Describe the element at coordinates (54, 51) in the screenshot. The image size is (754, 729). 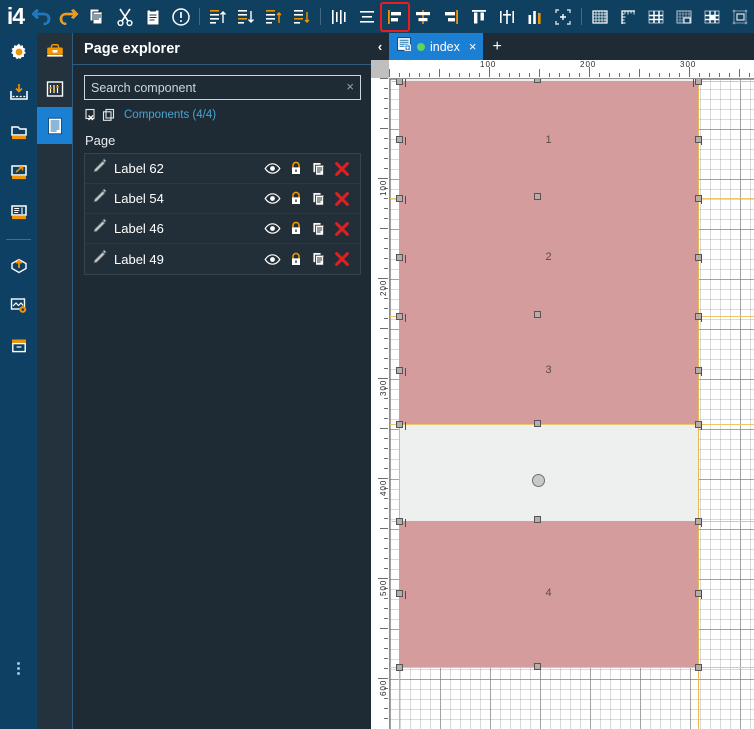
I see `tool-toolbox` at that location.